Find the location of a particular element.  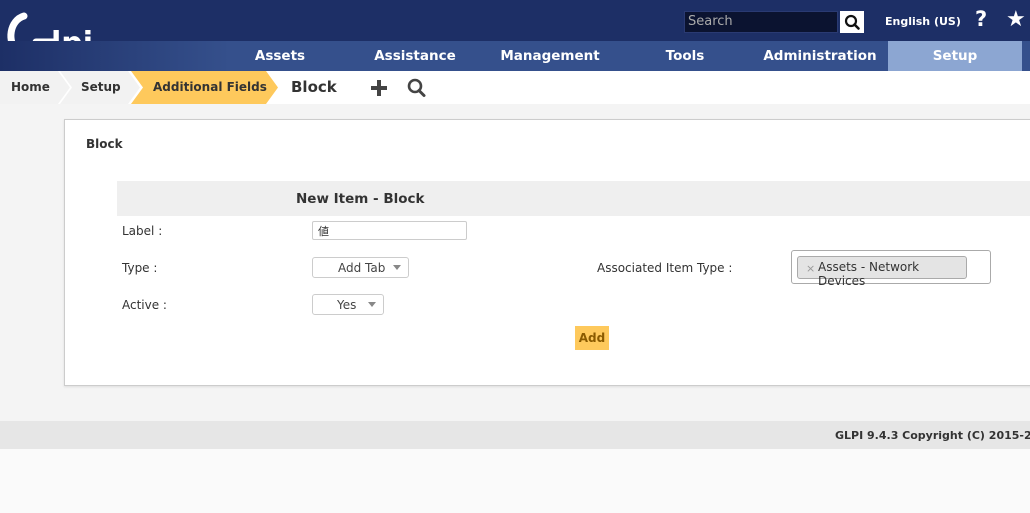

breadcrumb-current: Block is located at coordinates (314, 87).